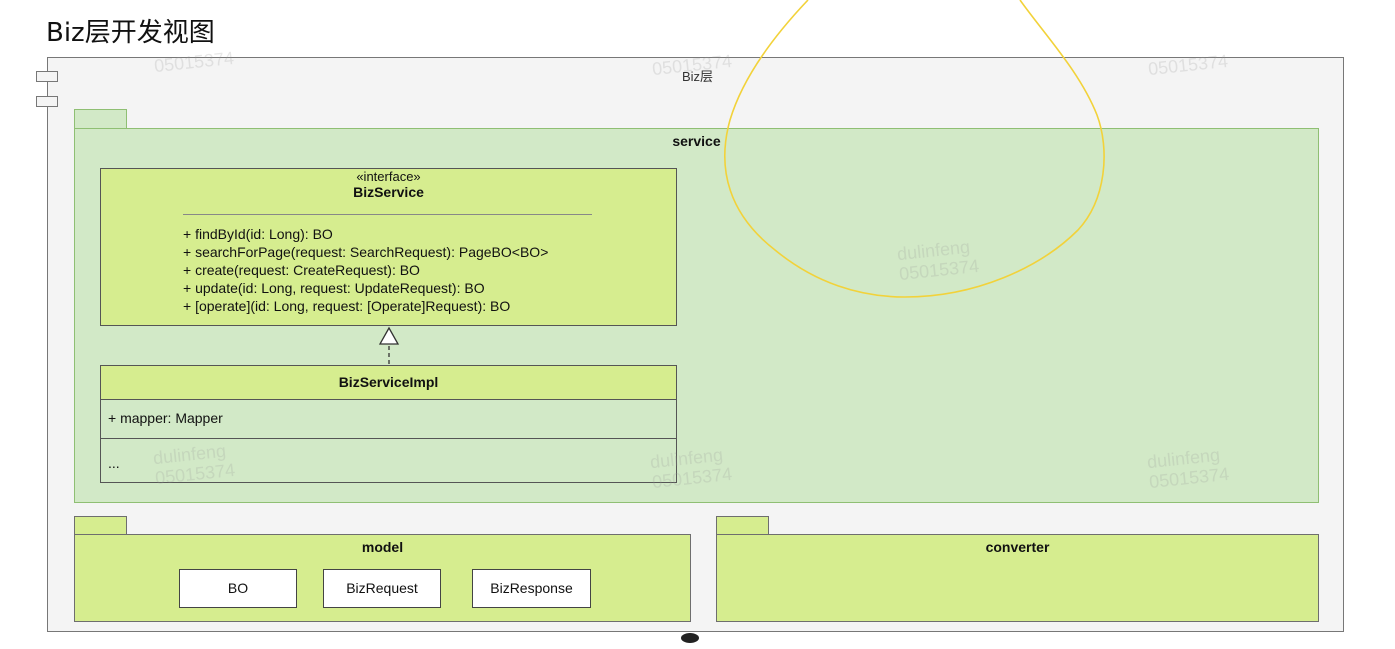 Image resolution: width=1395 pixels, height=649 pixels. Describe the element at coordinates (690, 638) in the screenshot. I see `cursor-dot` at that location.